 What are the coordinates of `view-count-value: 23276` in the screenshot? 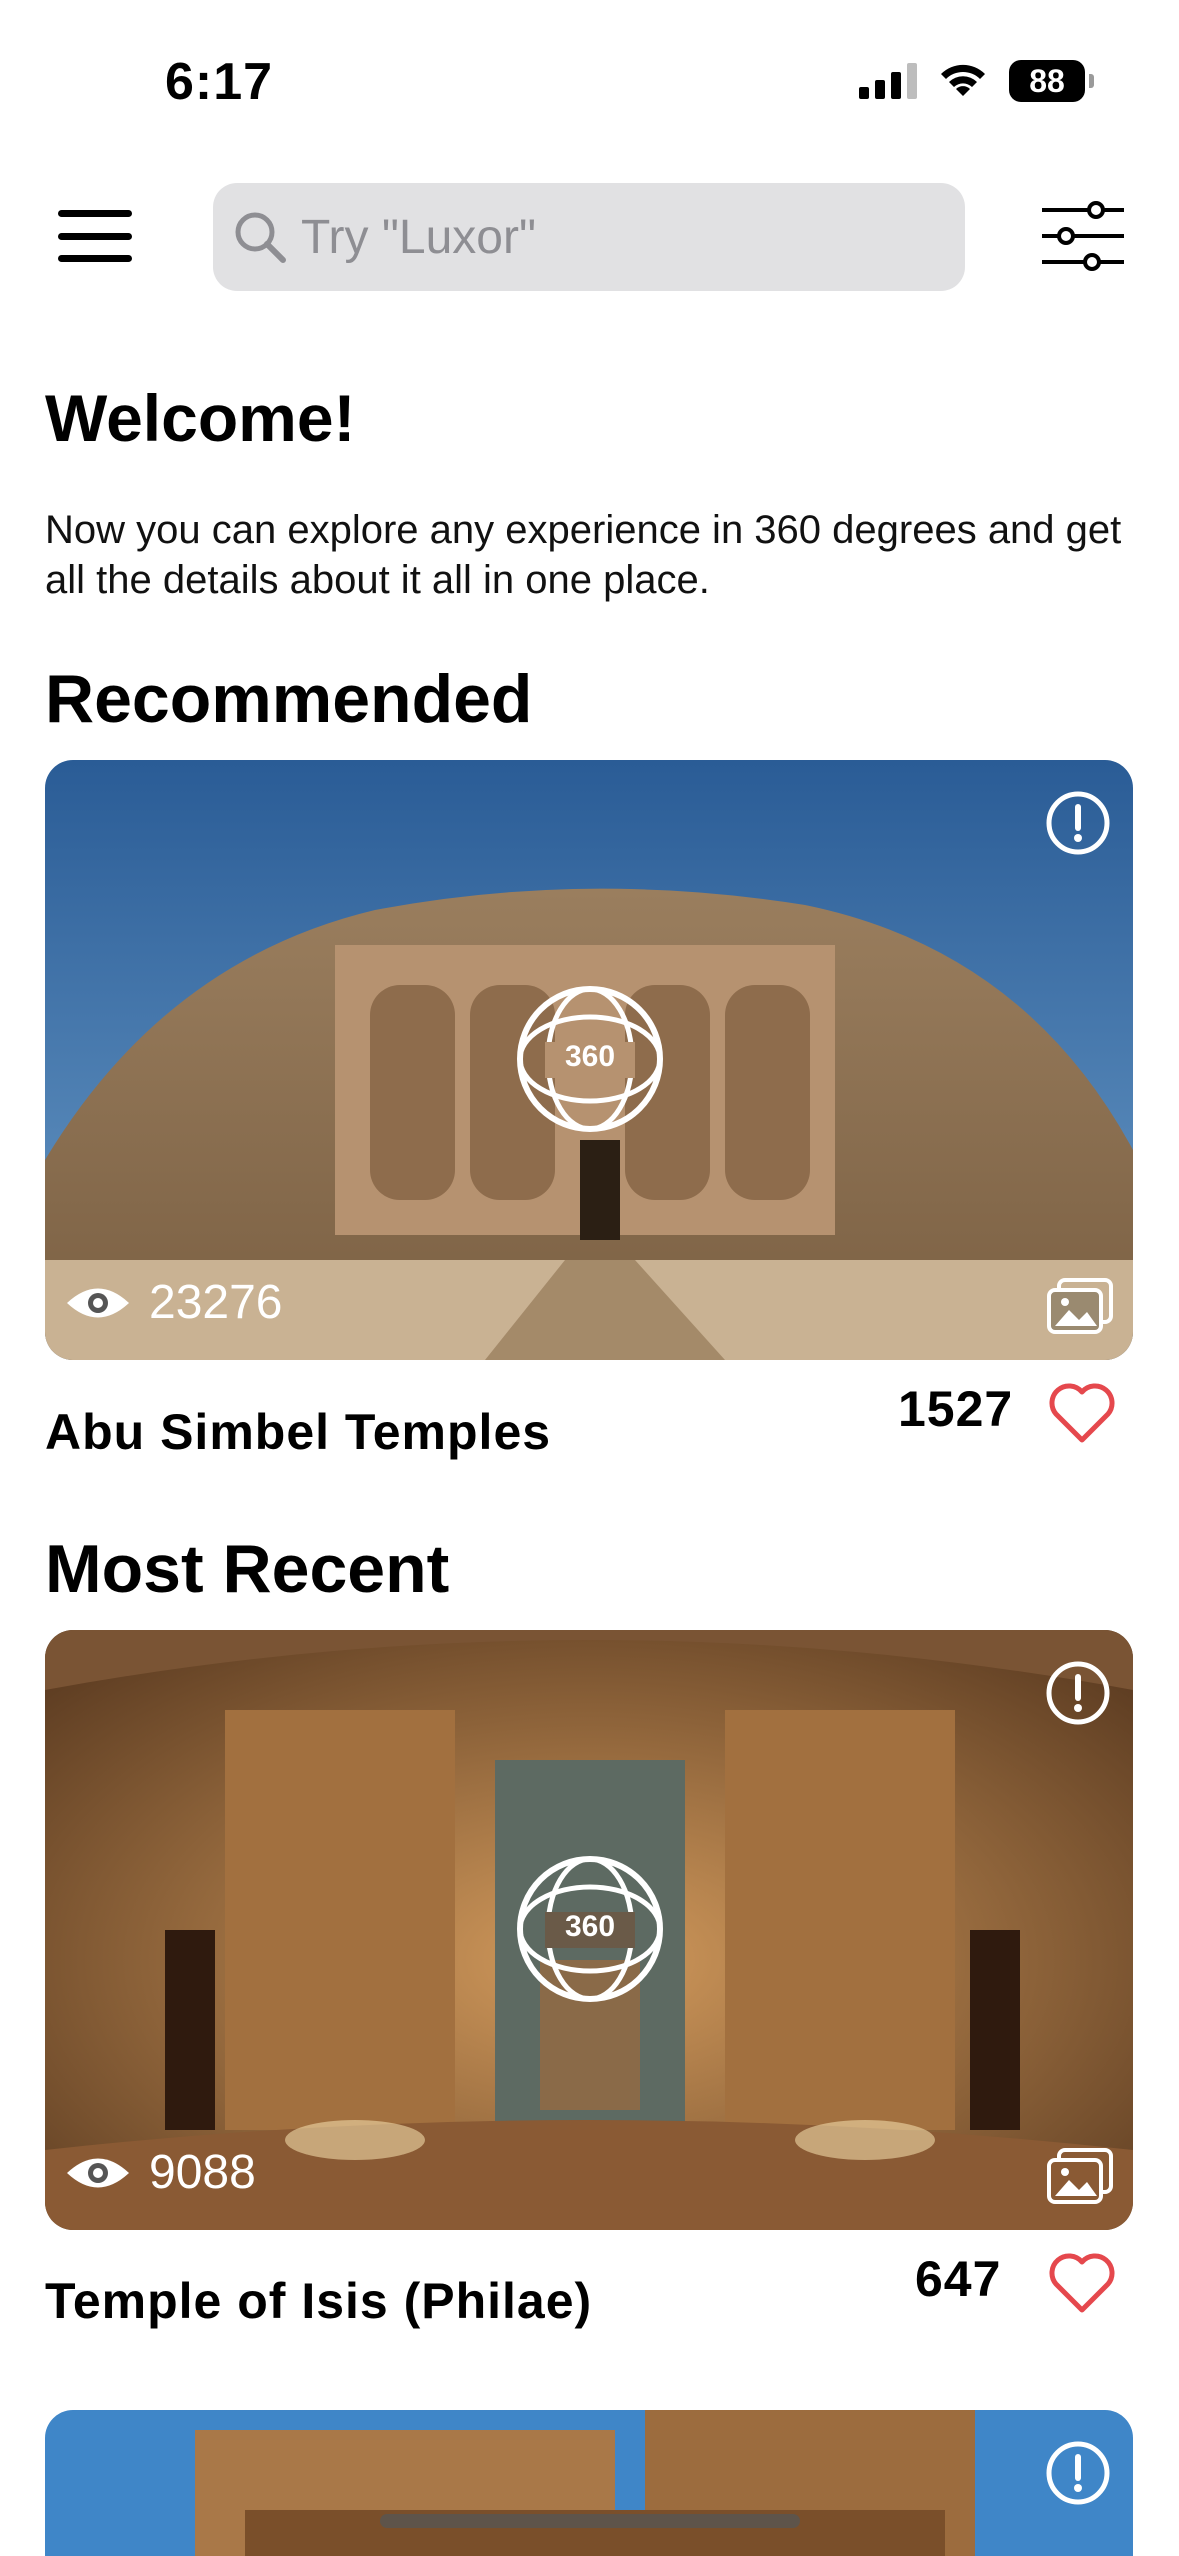 It's located at (216, 1302).